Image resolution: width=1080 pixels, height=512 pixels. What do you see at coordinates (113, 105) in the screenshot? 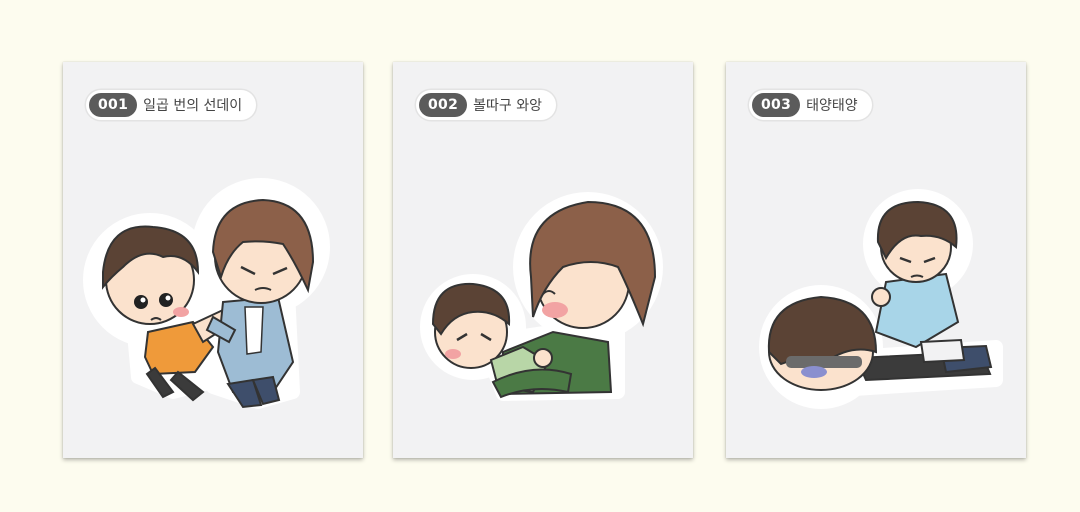
I see `sticker-number: 001` at bounding box center [113, 105].